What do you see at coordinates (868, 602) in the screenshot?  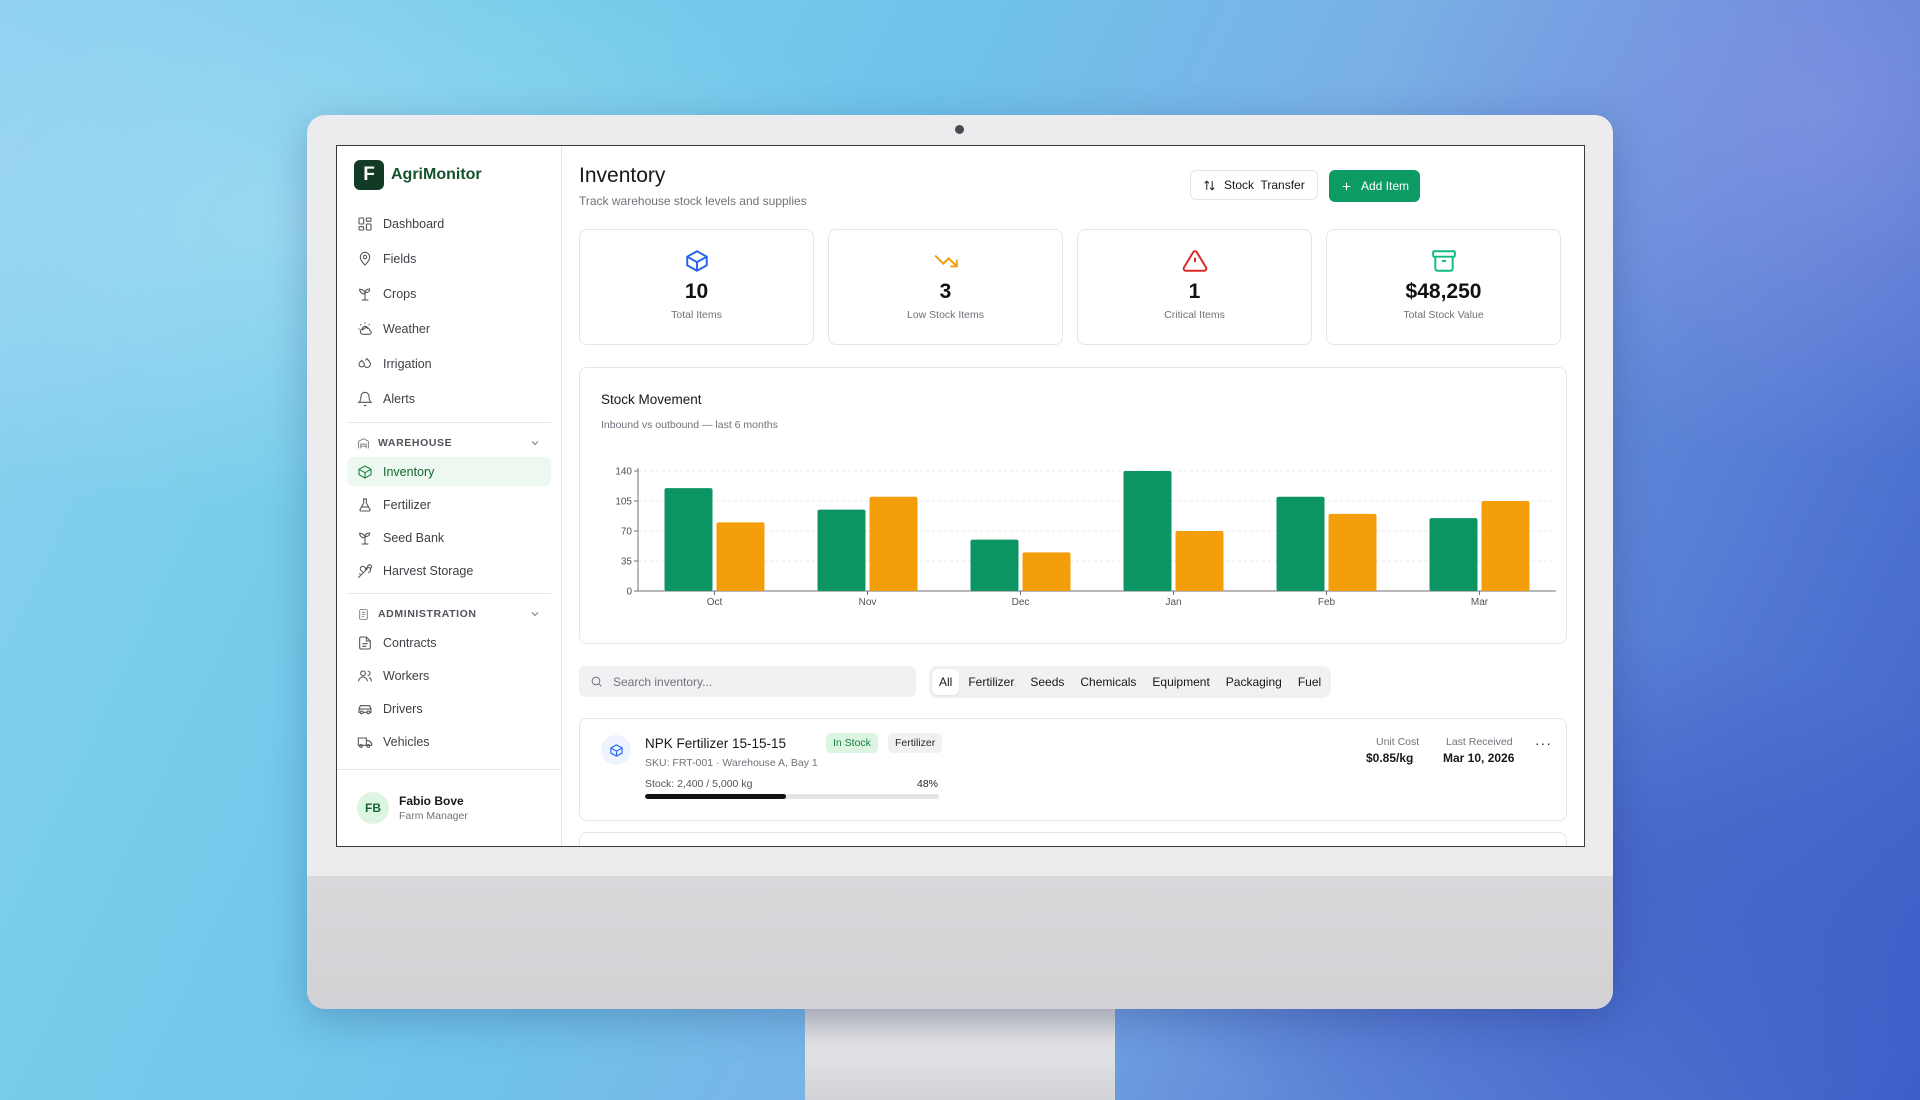 I see `x-tick-label: Nov` at bounding box center [868, 602].